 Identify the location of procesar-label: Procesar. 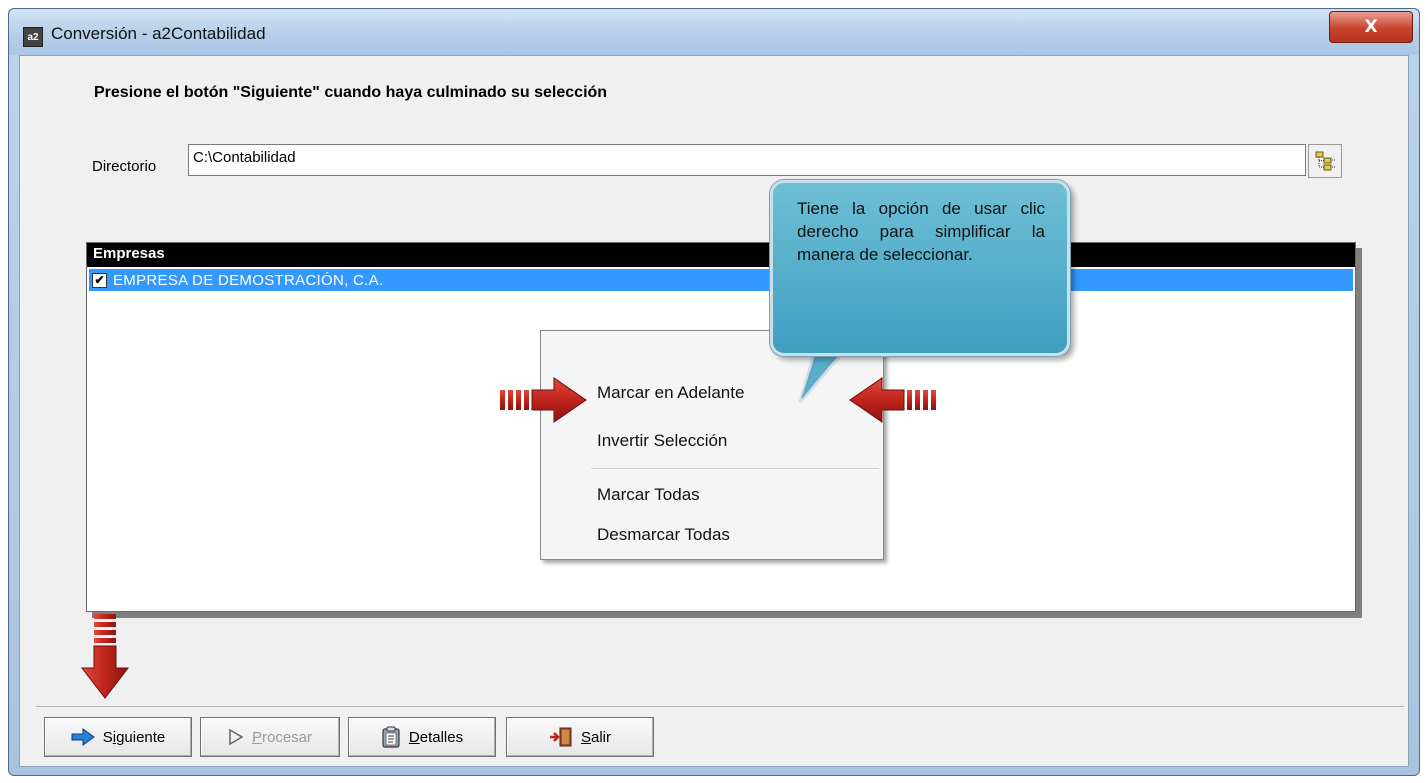
(282, 737).